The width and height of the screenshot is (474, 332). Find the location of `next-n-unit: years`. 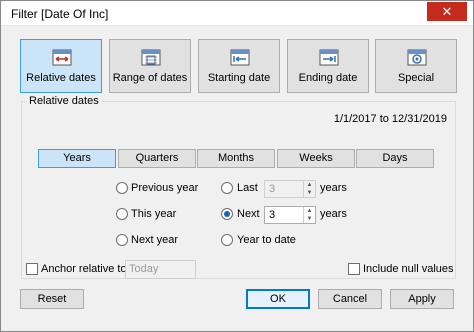

next-n-unit: years is located at coordinates (333, 214).